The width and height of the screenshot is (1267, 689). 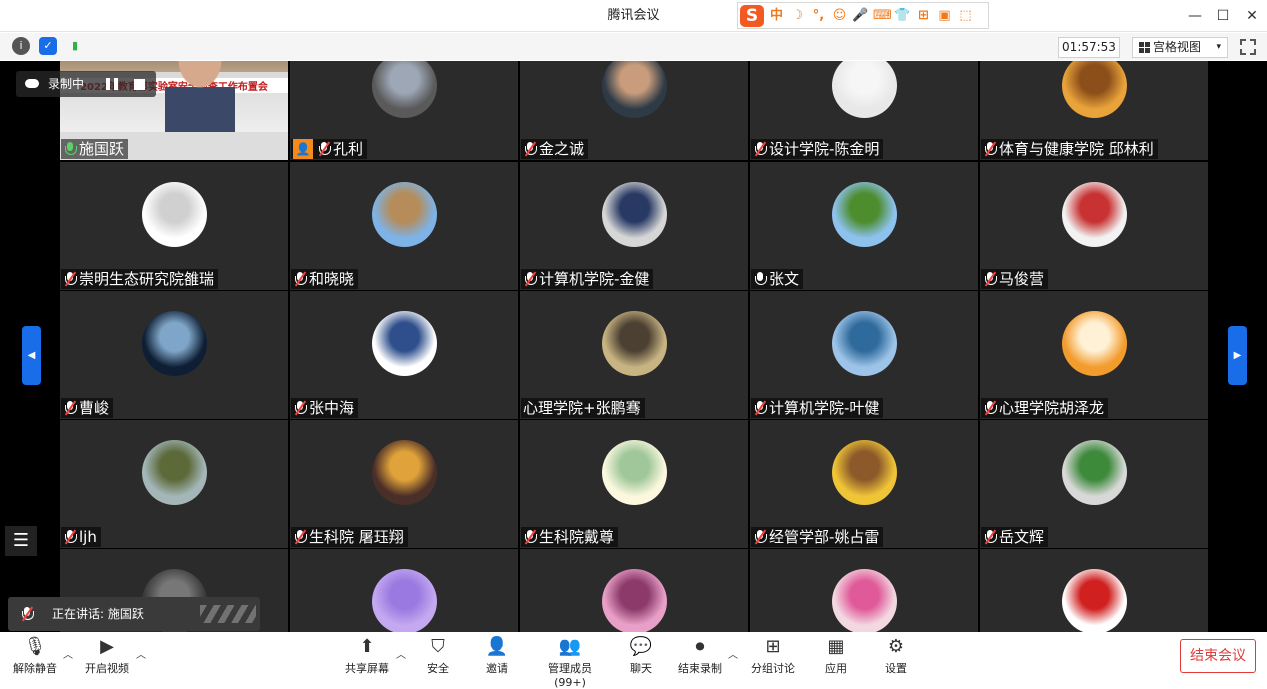 I want to click on info-icon: i, so click(x=21, y=46).